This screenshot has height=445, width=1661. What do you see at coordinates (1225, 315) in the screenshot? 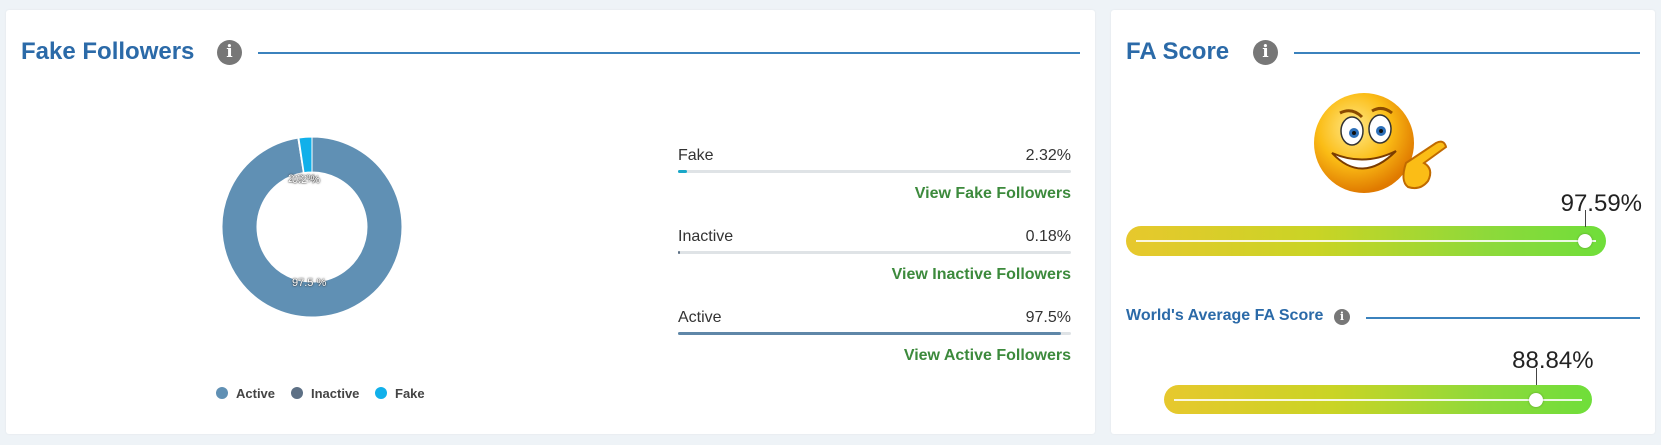
I see `world-average-title: World's Average FA Score` at bounding box center [1225, 315].